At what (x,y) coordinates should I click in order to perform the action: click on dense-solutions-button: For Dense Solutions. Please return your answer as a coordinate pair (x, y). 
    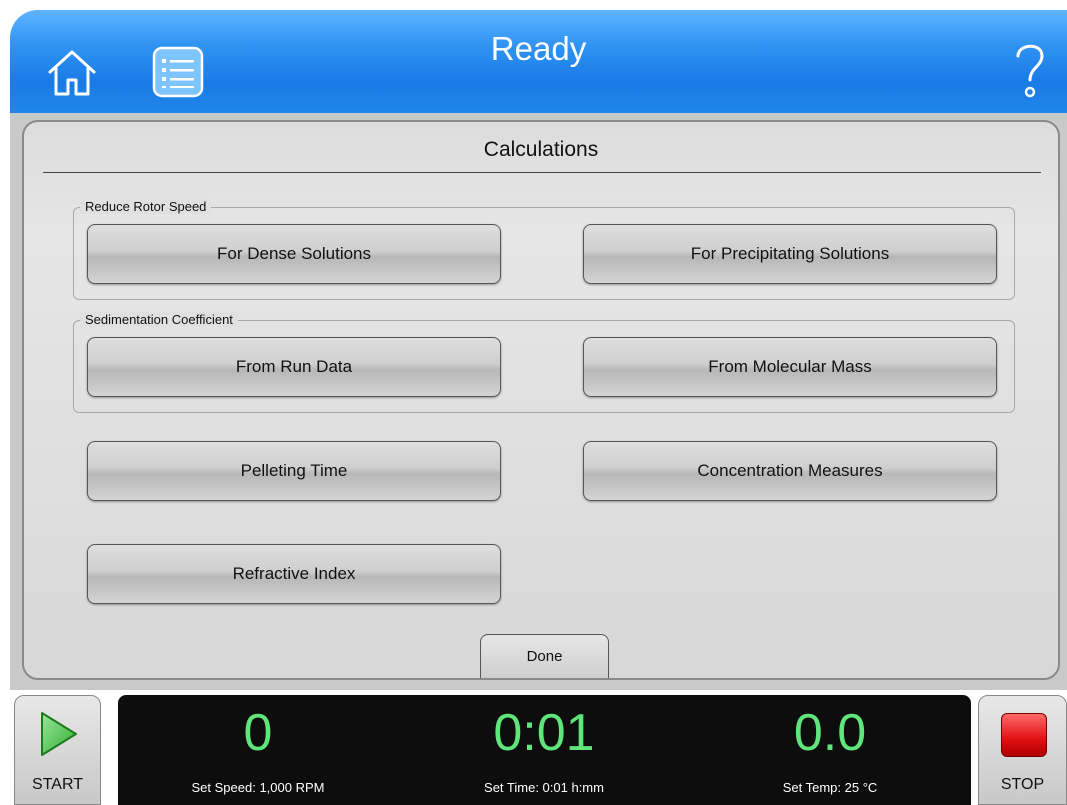
    Looking at the image, I should click on (294, 254).